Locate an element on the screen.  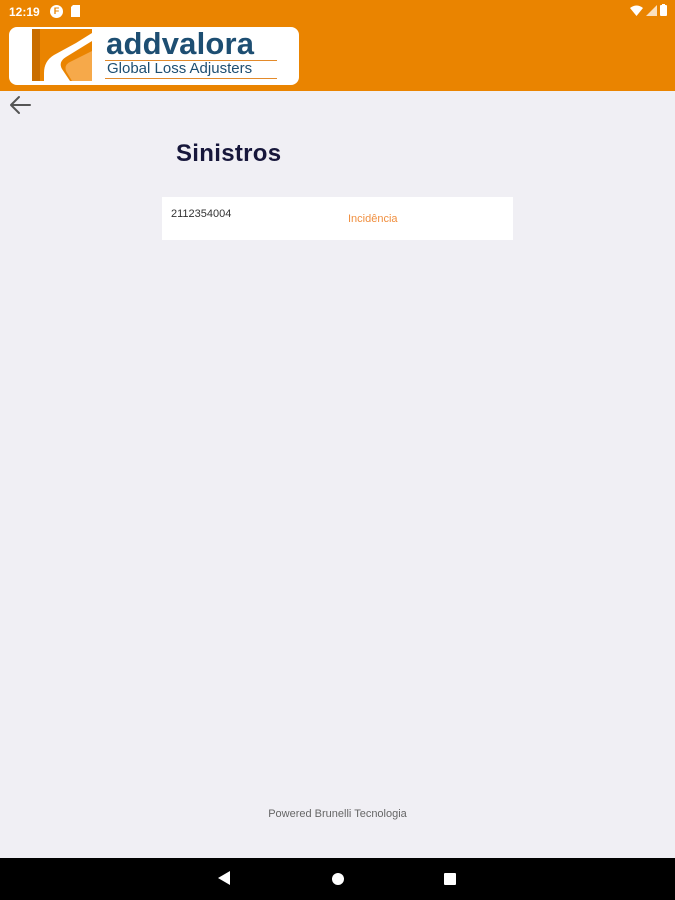
app-header: 12:19 F addvalora Global Loss Adjusters is located at coordinates (337, 45).